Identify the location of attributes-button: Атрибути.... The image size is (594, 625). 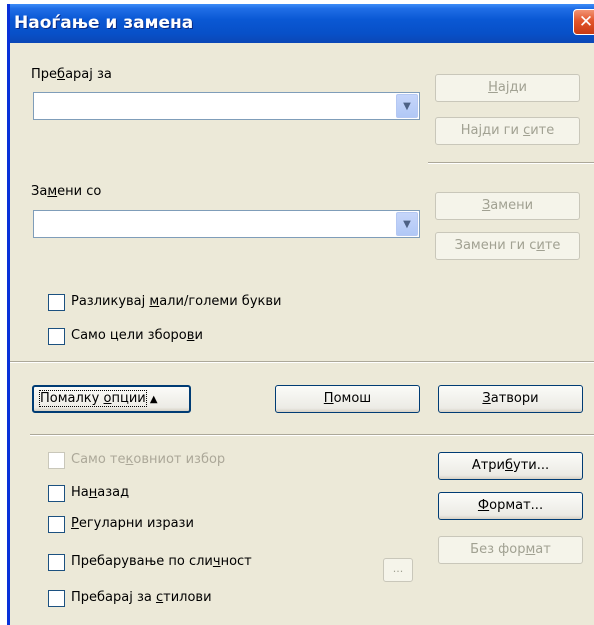
(510, 466).